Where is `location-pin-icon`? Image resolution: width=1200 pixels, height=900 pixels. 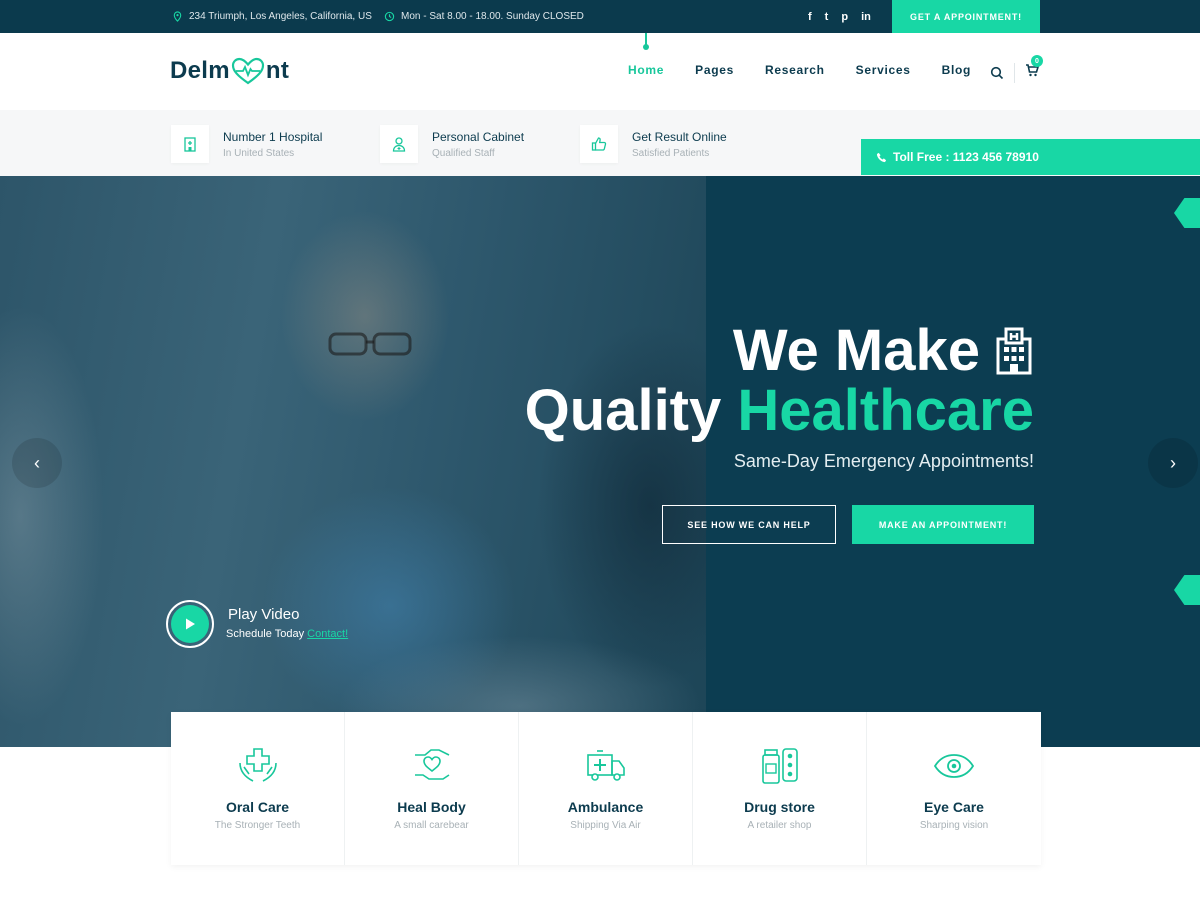 location-pin-icon is located at coordinates (177, 16).